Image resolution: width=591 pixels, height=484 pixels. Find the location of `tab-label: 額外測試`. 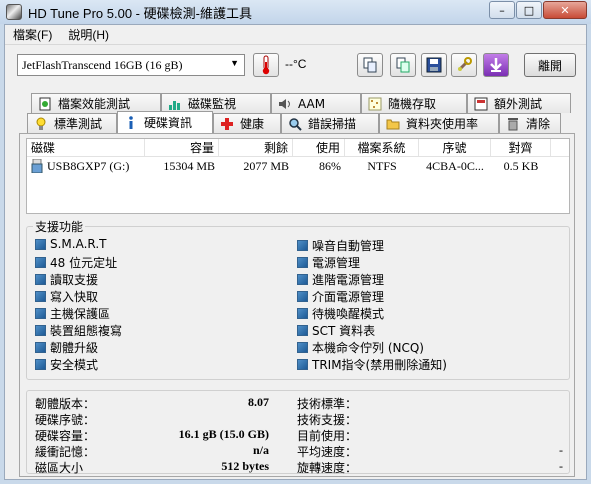

tab-label: 額外測試 is located at coordinates (518, 104).